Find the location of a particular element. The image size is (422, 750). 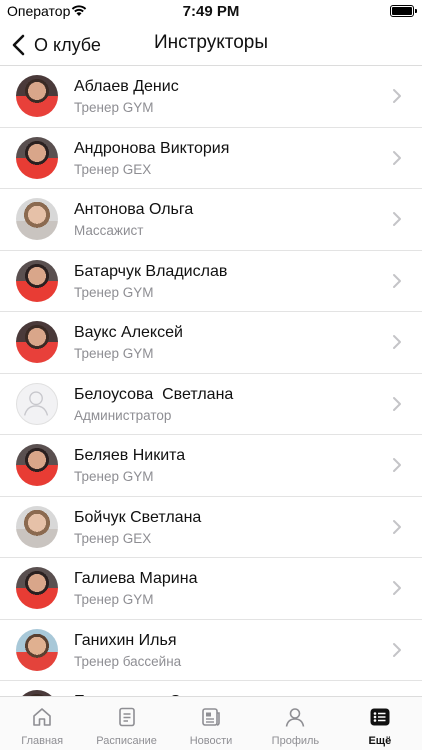

tab-home: Главная is located at coordinates (42, 723).